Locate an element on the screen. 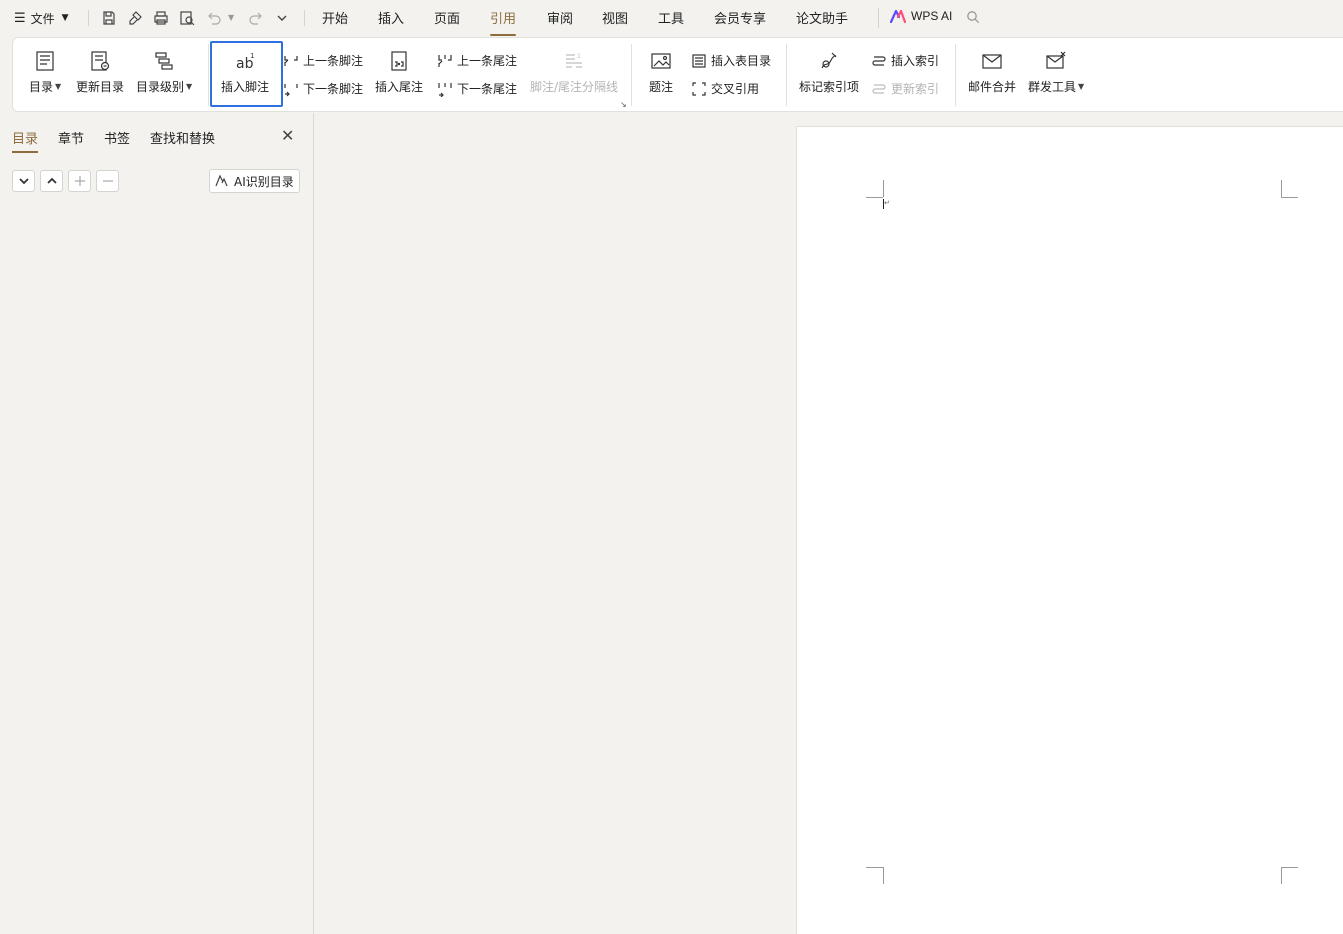 The image size is (1343, 934). update-index-button: 更新索引 is located at coordinates (905, 88).